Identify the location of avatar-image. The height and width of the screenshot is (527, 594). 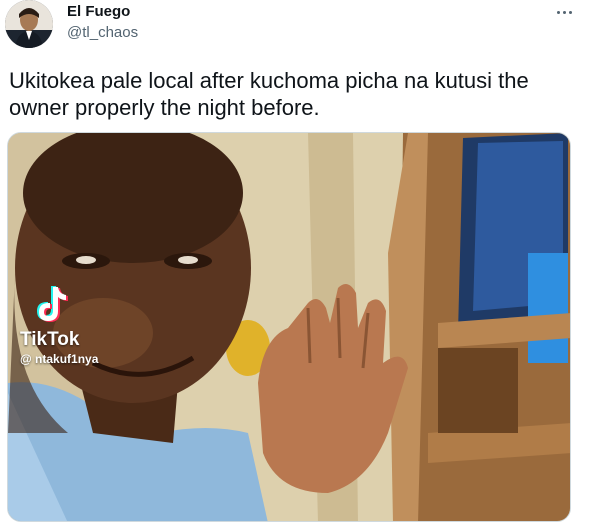
(29, 24).